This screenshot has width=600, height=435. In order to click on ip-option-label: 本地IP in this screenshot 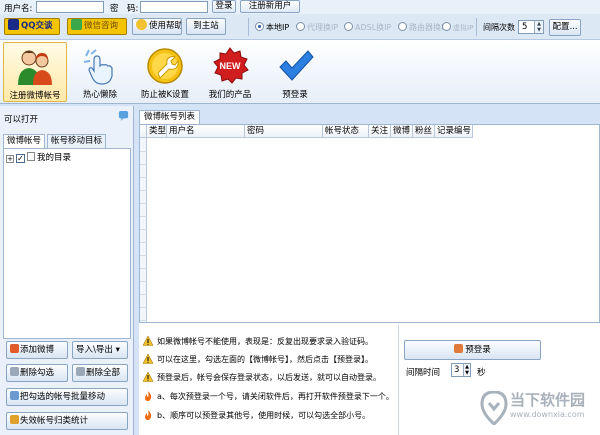, I will do `click(278, 27)`.